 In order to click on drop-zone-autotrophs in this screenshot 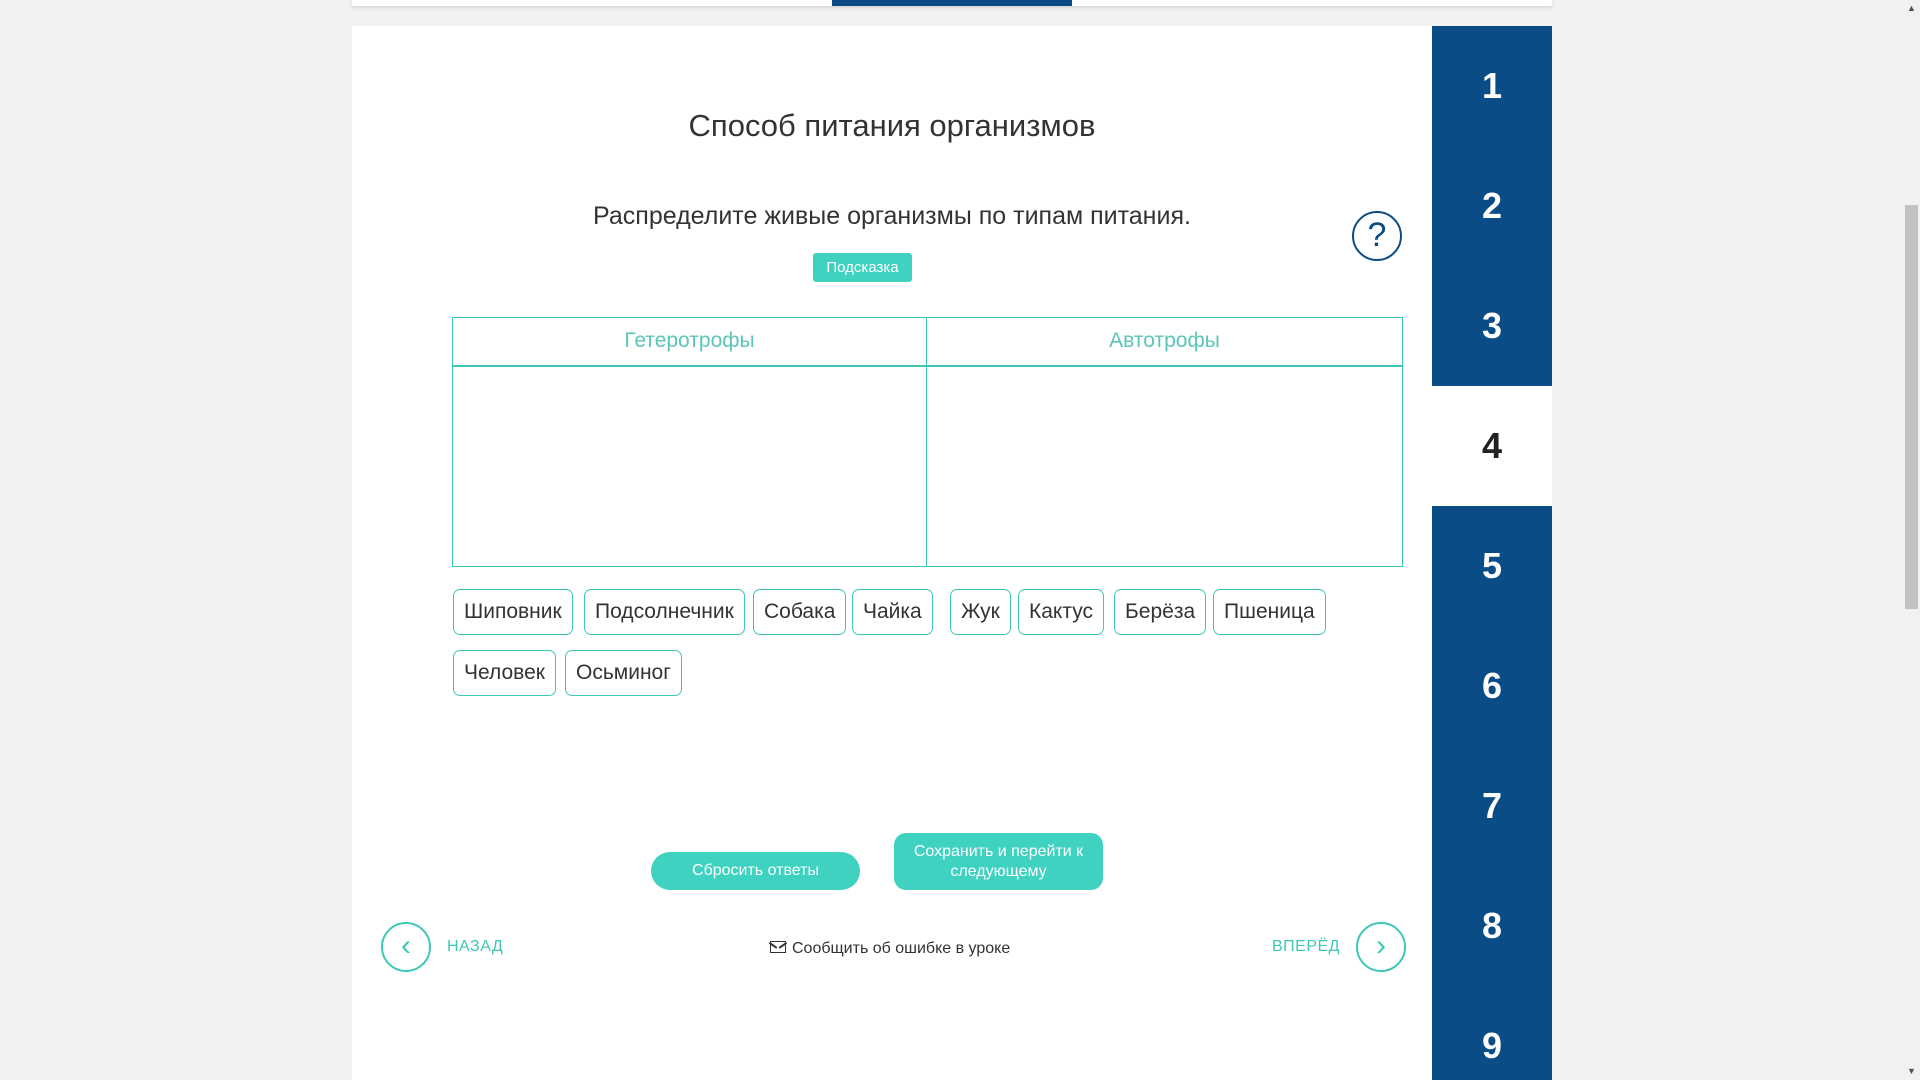, I will do `click(1164, 466)`.